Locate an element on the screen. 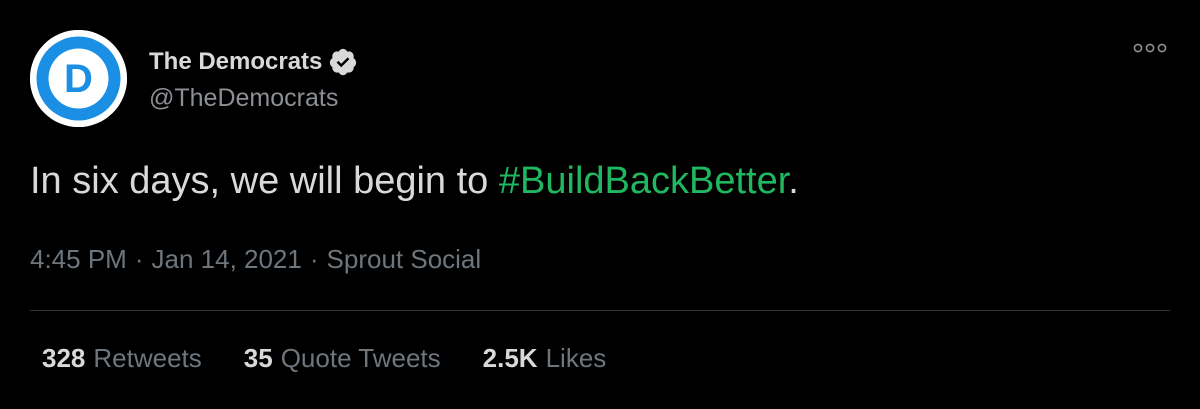 This screenshot has height=409, width=1200. author-names: The Democrats @TheDemocrats is located at coordinates (253, 78).